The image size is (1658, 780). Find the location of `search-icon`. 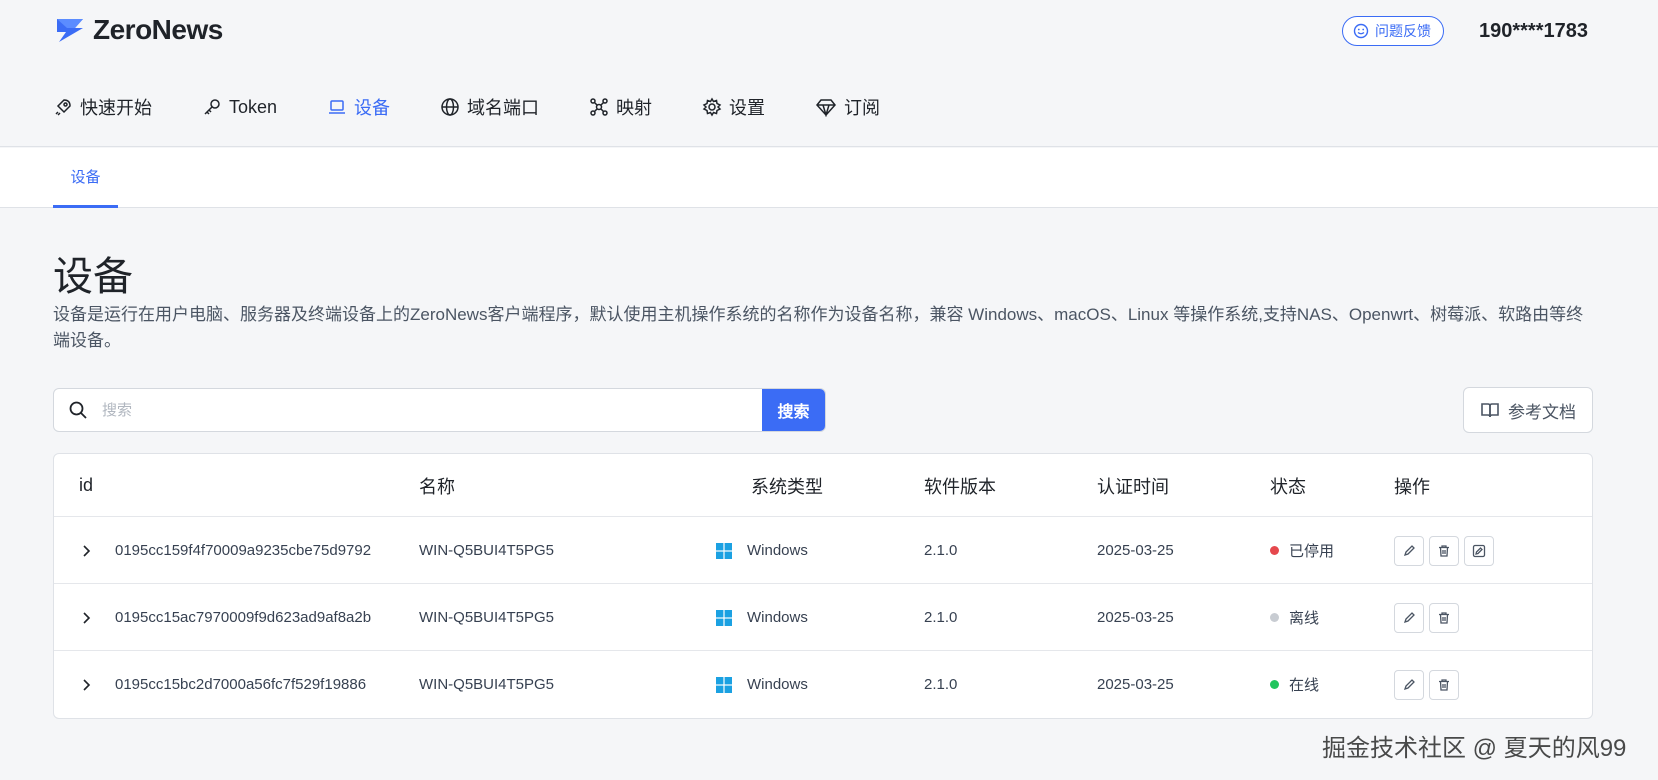

search-icon is located at coordinates (78, 410).